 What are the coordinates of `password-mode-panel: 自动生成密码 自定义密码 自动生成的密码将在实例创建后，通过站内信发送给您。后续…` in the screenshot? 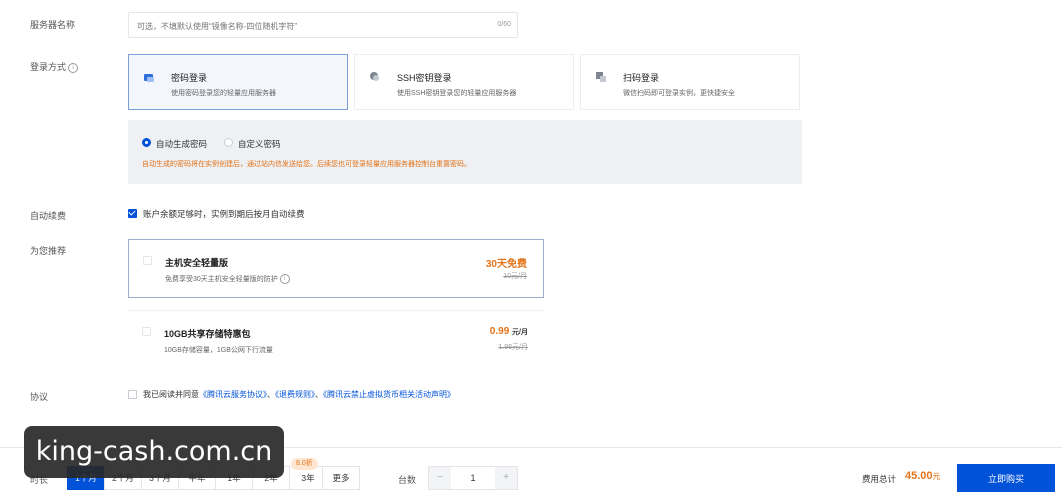 It's located at (465, 152).